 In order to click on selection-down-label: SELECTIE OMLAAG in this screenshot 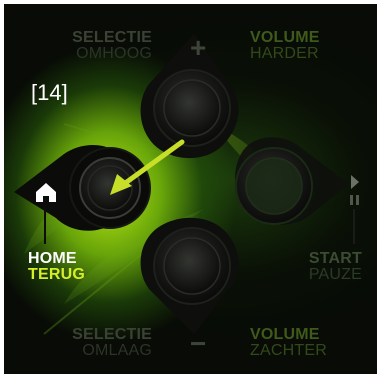, I will do `click(112, 342)`.